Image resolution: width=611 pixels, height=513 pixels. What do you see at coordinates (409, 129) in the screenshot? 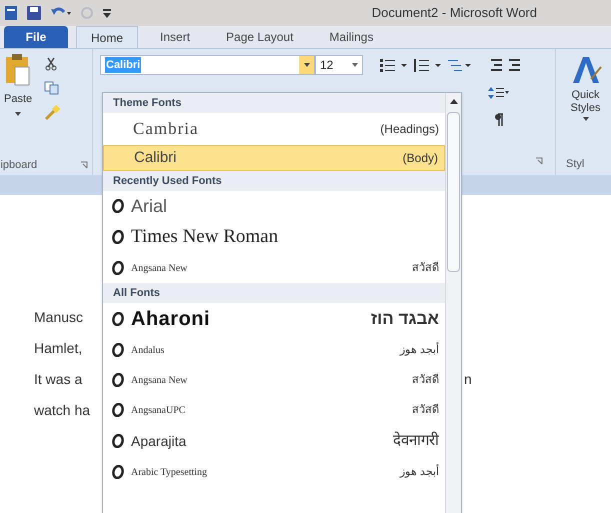
I see `font-sample: (Headings)` at bounding box center [409, 129].